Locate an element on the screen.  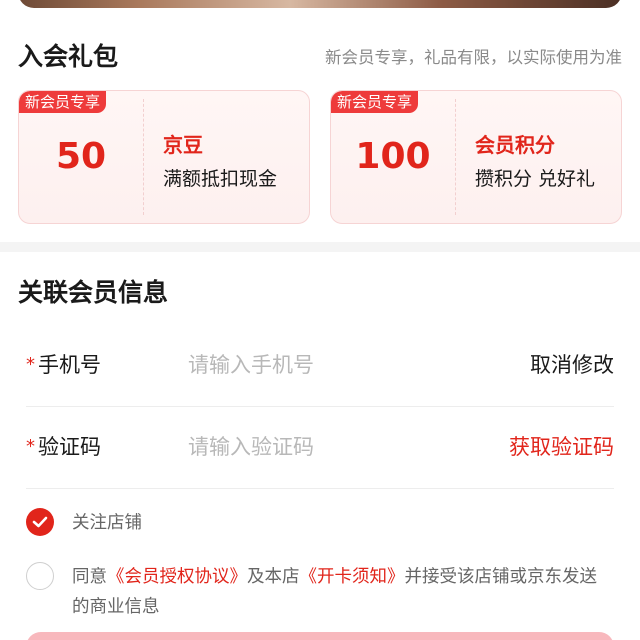
agreement-prefix: 同意 is located at coordinates (89, 577).